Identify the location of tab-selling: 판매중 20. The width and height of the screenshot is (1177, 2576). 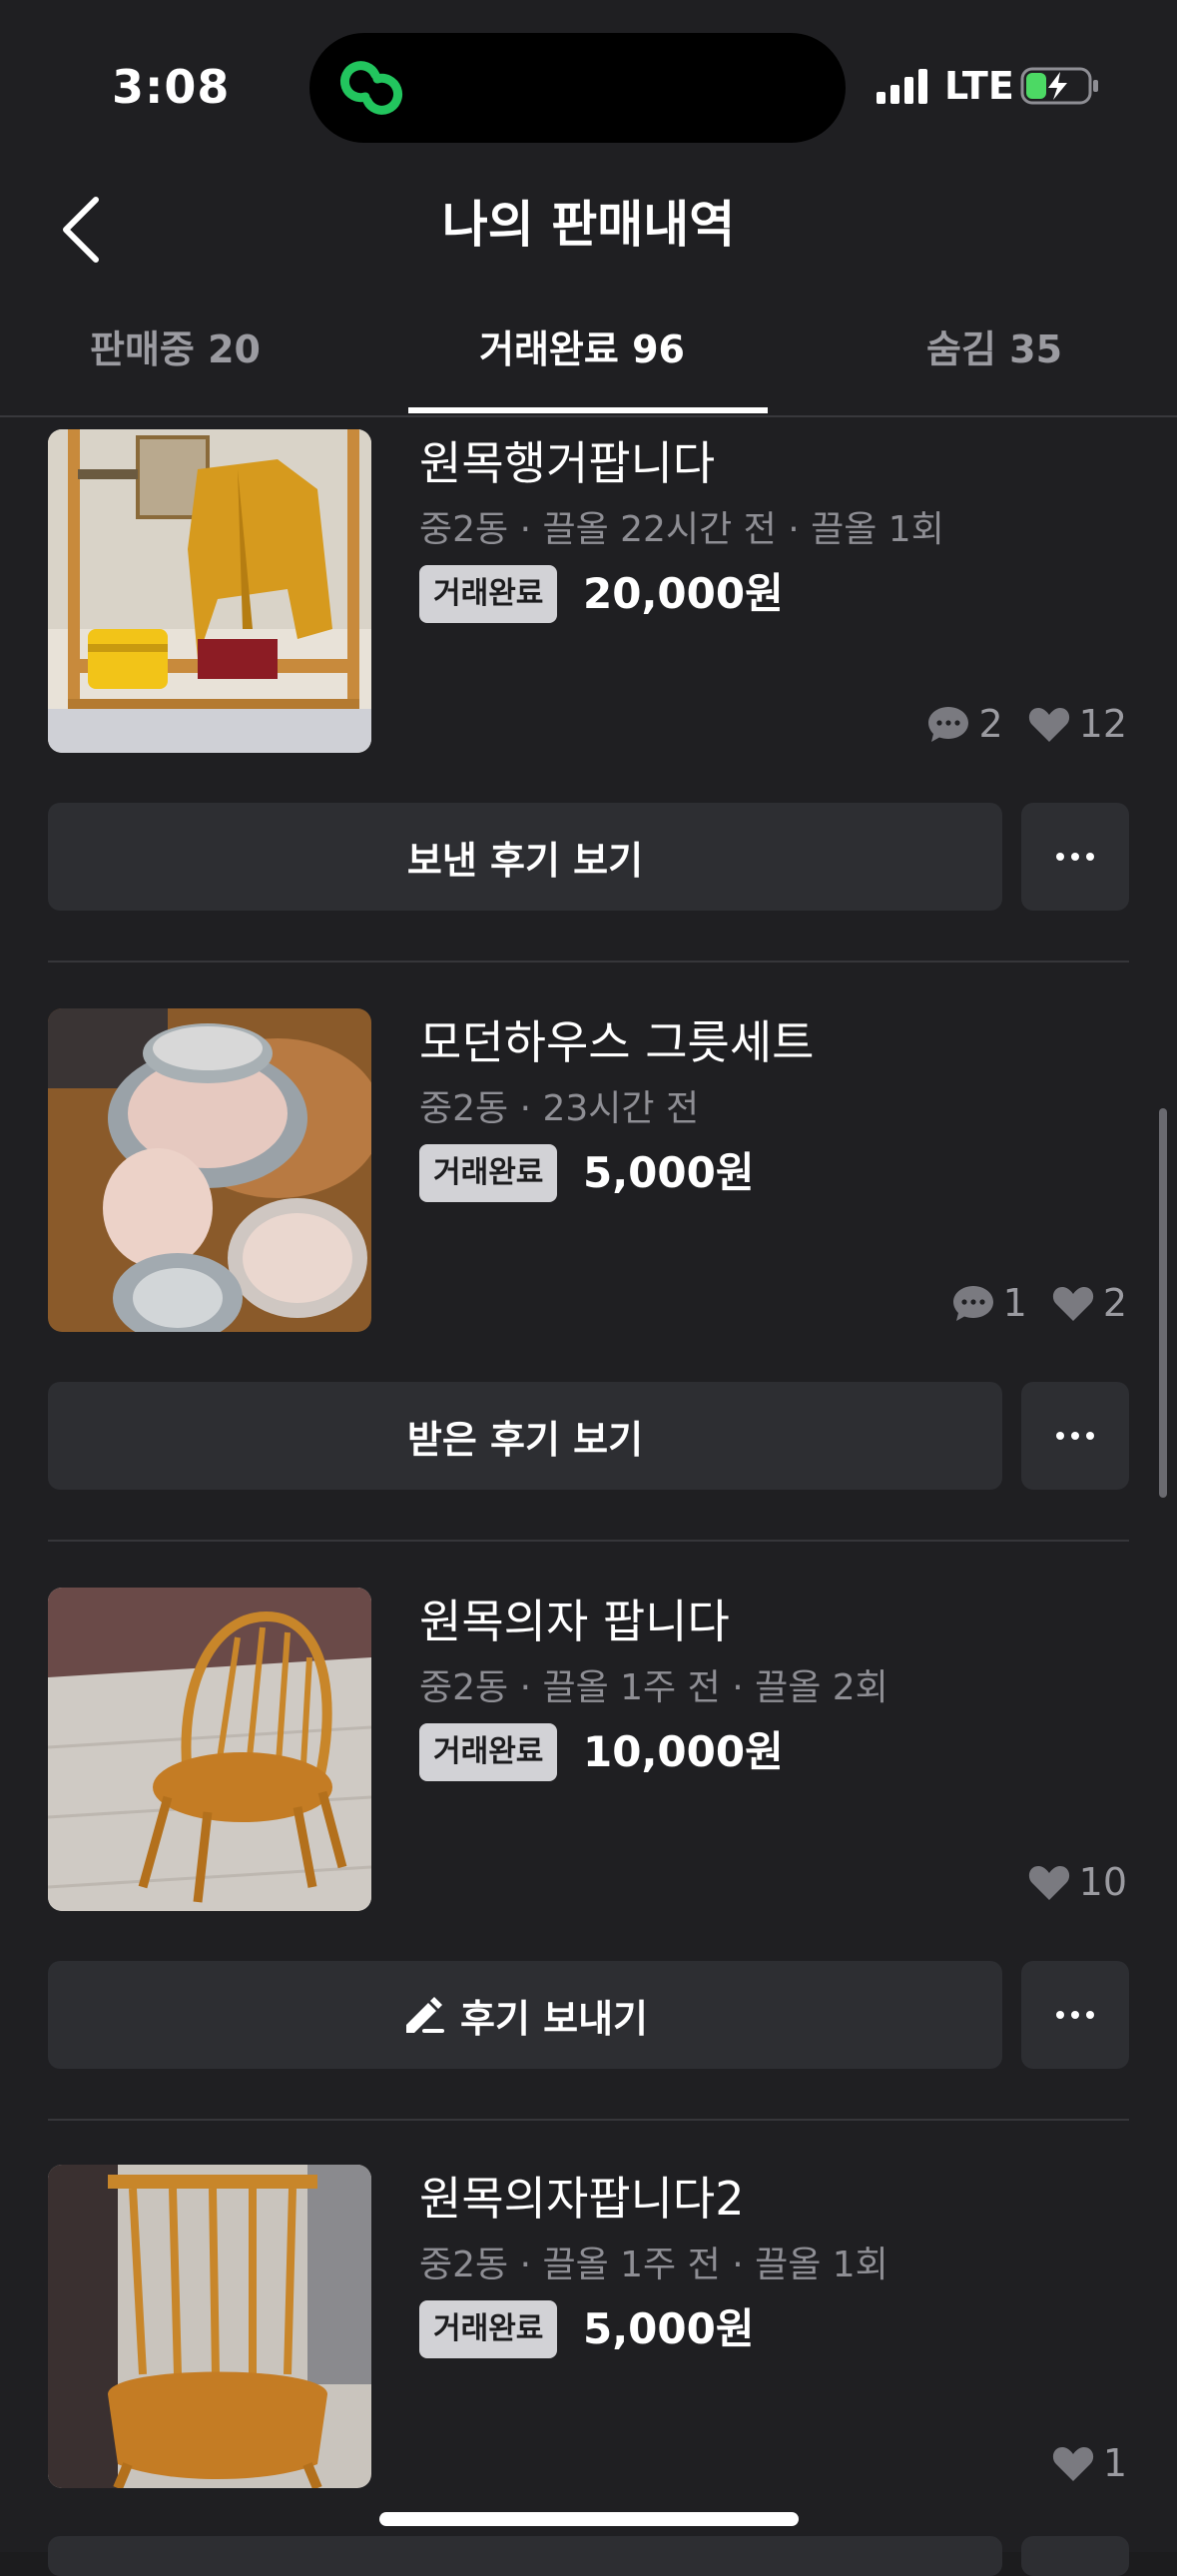
(175, 349).